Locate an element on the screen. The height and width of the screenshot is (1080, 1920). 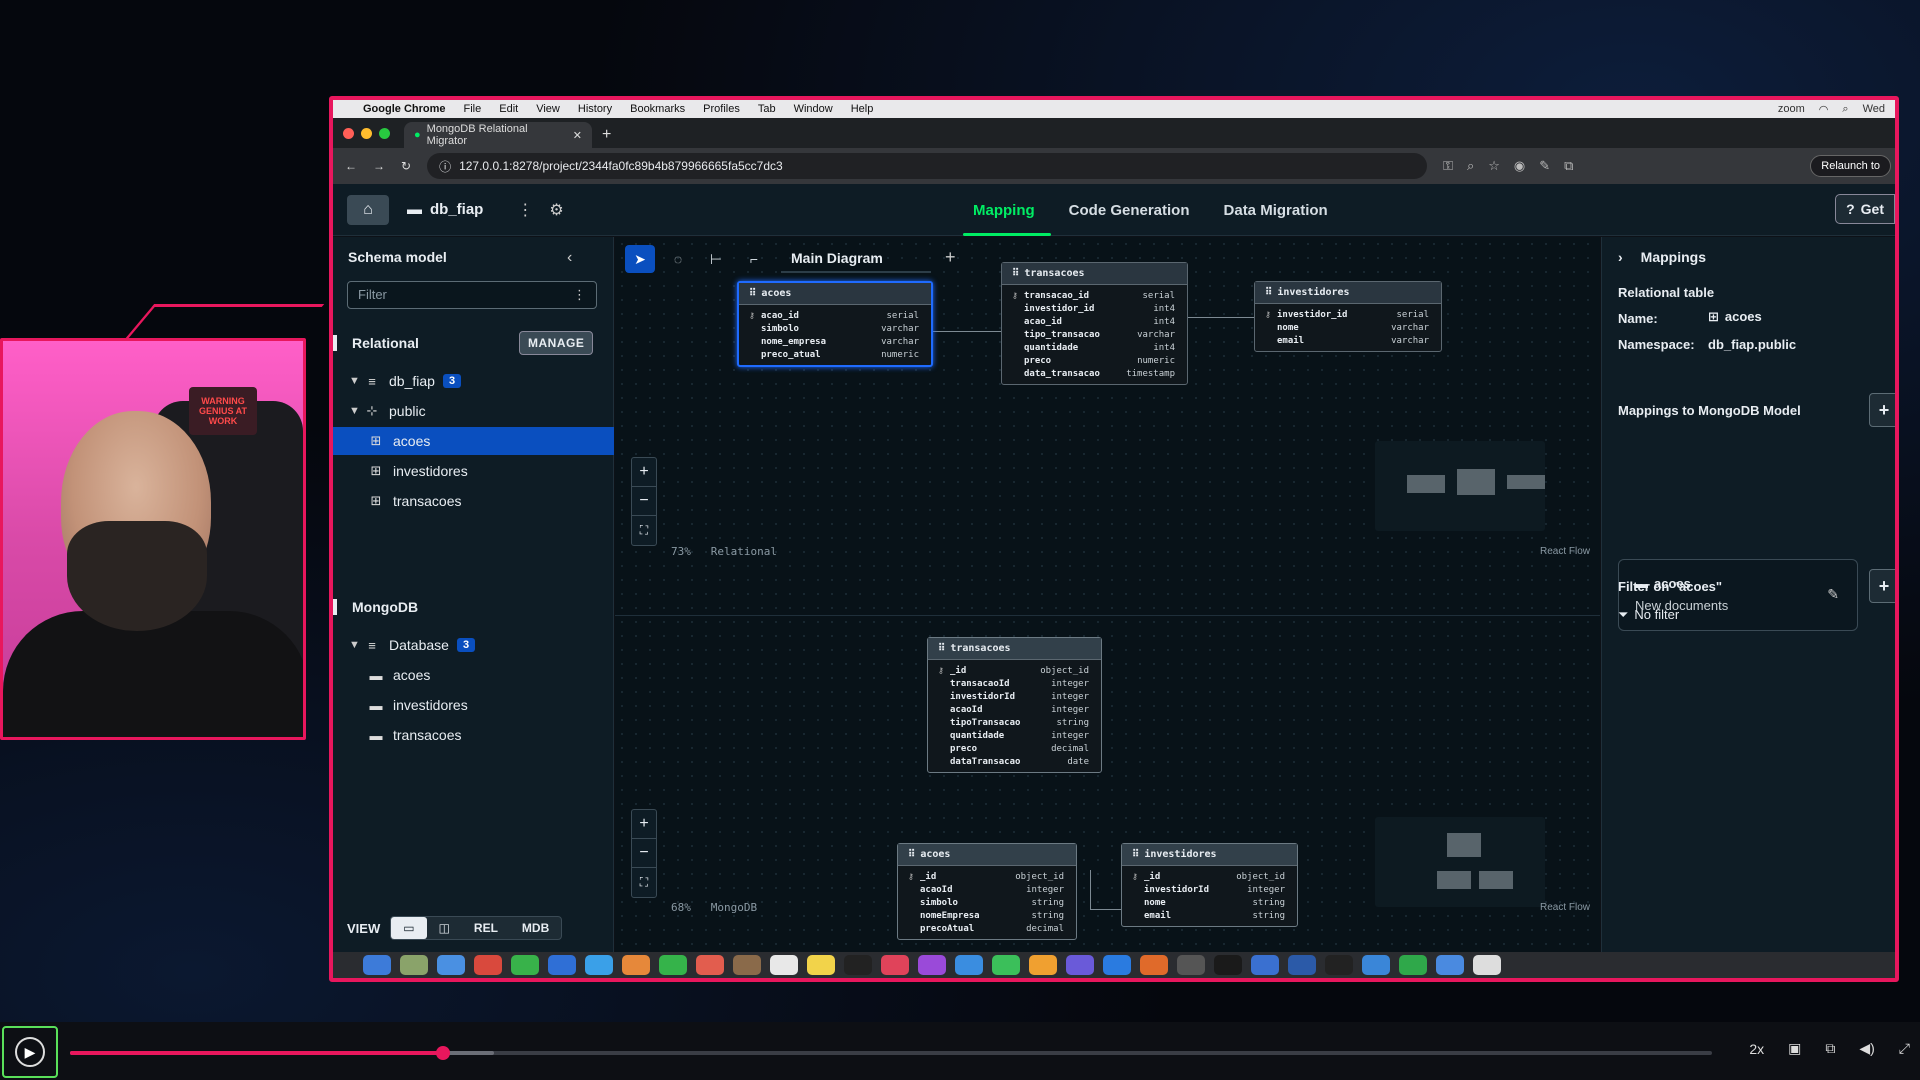
mongodb-compass-icon is located at coordinates (1413, 965).